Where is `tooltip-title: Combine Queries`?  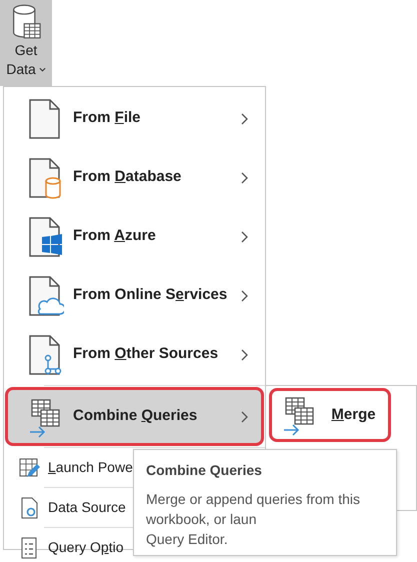
tooltip-title: Combine Queries is located at coordinates (204, 470).